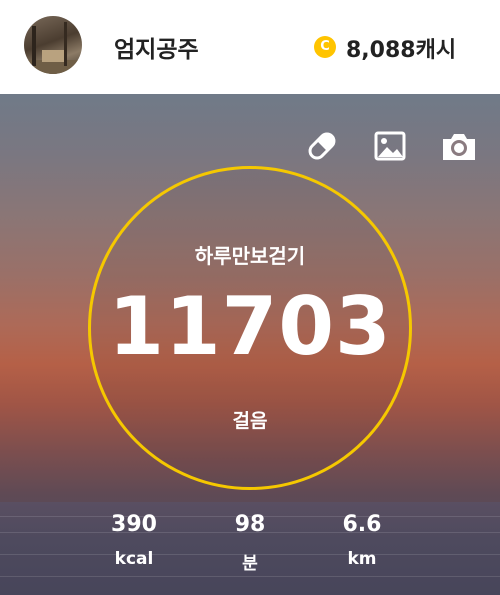 Image resolution: width=500 pixels, height=595 pixels. Describe the element at coordinates (134, 540) in the screenshot. I see `stat-calories: 390 kcal` at that location.